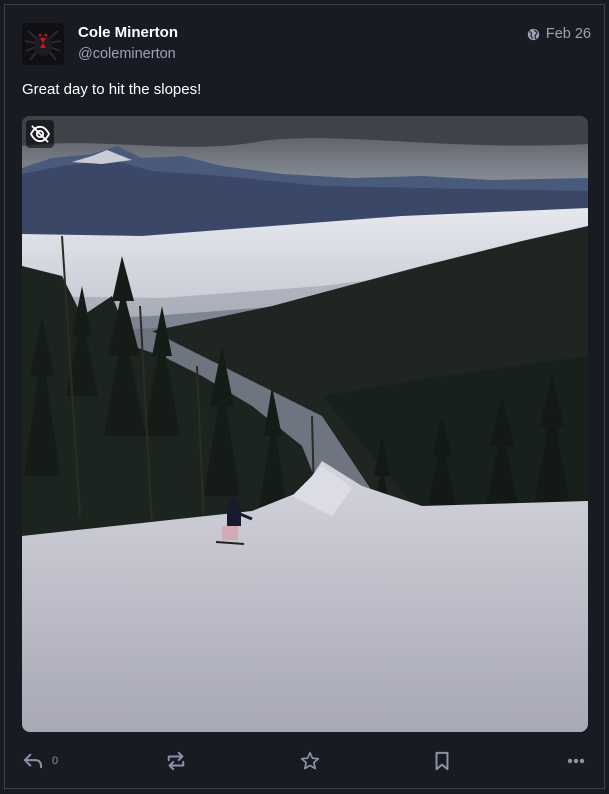 The width and height of the screenshot is (609, 794). I want to click on status-action-bar: 0, so click(305, 761).